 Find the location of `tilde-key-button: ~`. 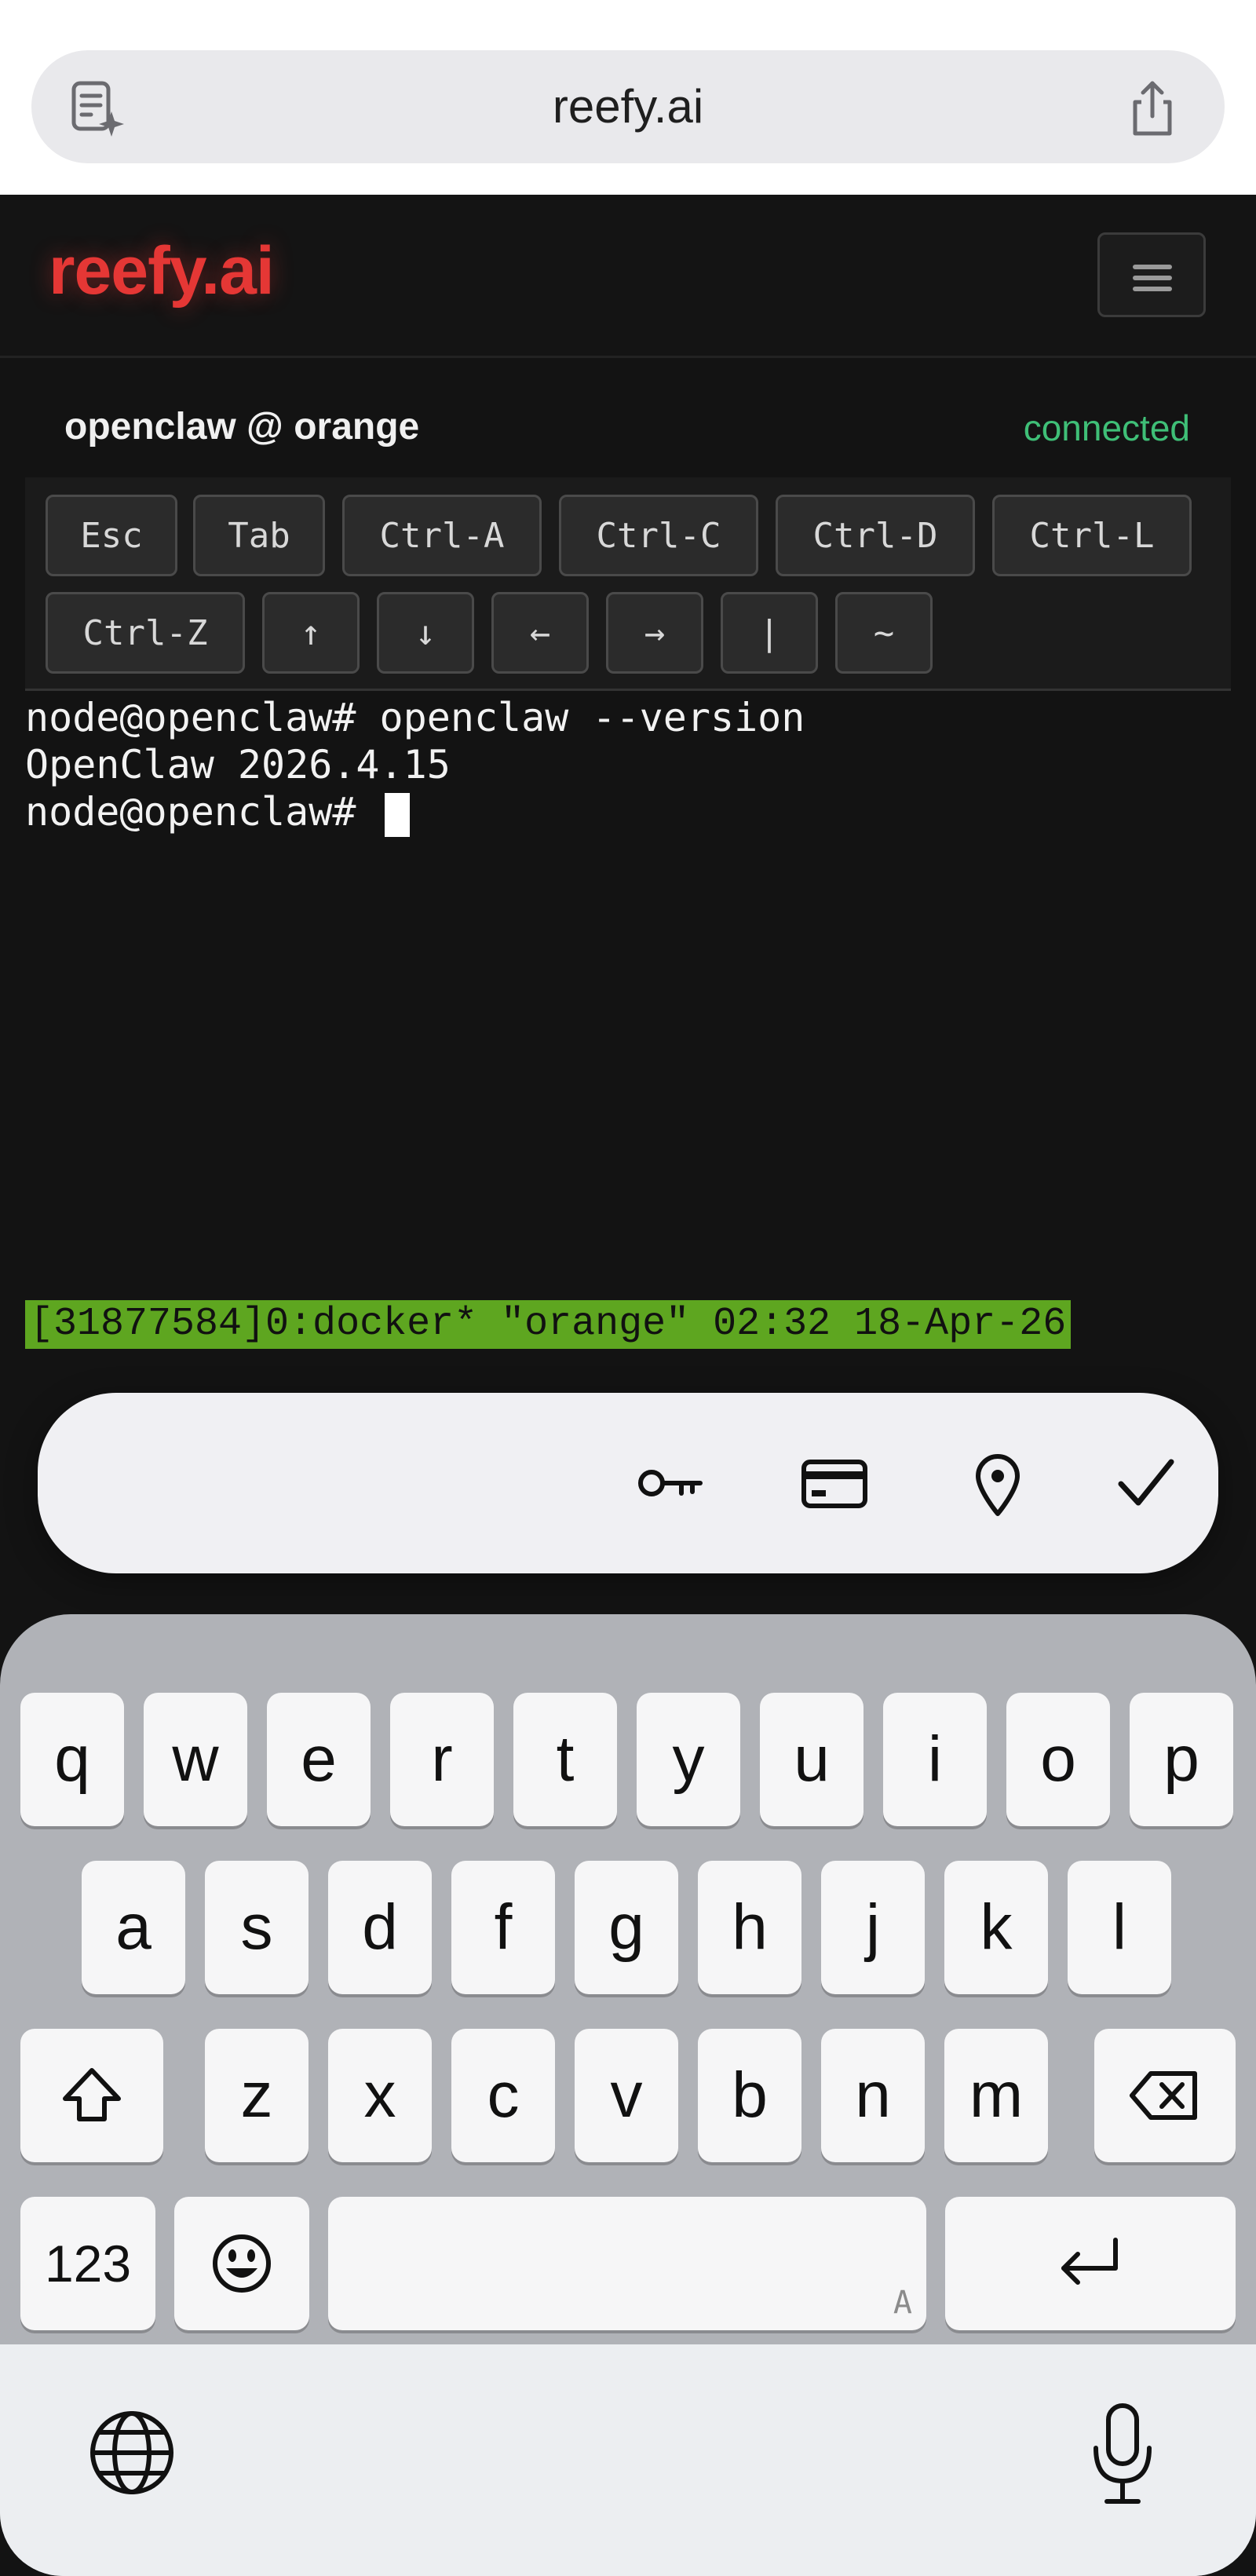

tilde-key-button: ~ is located at coordinates (884, 633).